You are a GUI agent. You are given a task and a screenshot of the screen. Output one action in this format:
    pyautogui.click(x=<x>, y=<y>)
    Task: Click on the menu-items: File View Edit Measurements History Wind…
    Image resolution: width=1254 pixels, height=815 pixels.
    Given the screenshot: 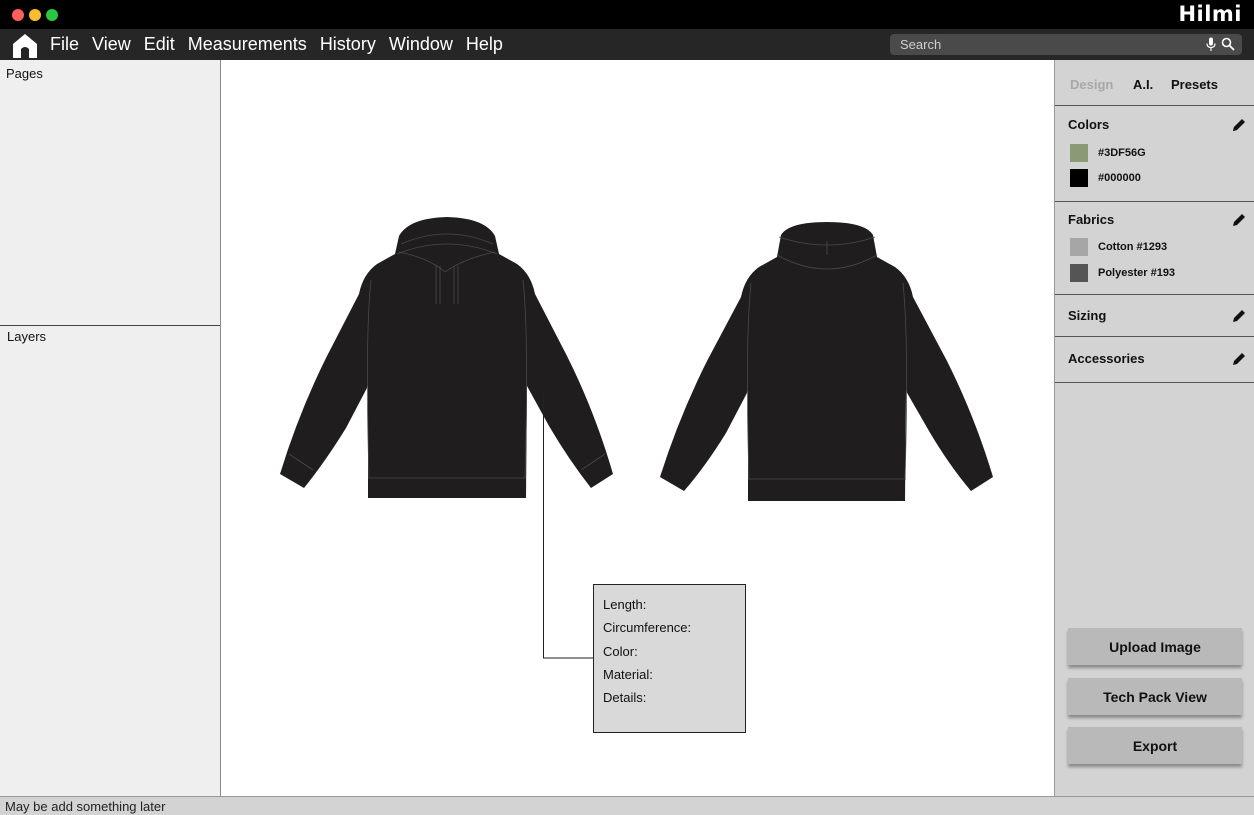 What is the action you would take?
    pyautogui.click(x=283, y=44)
    